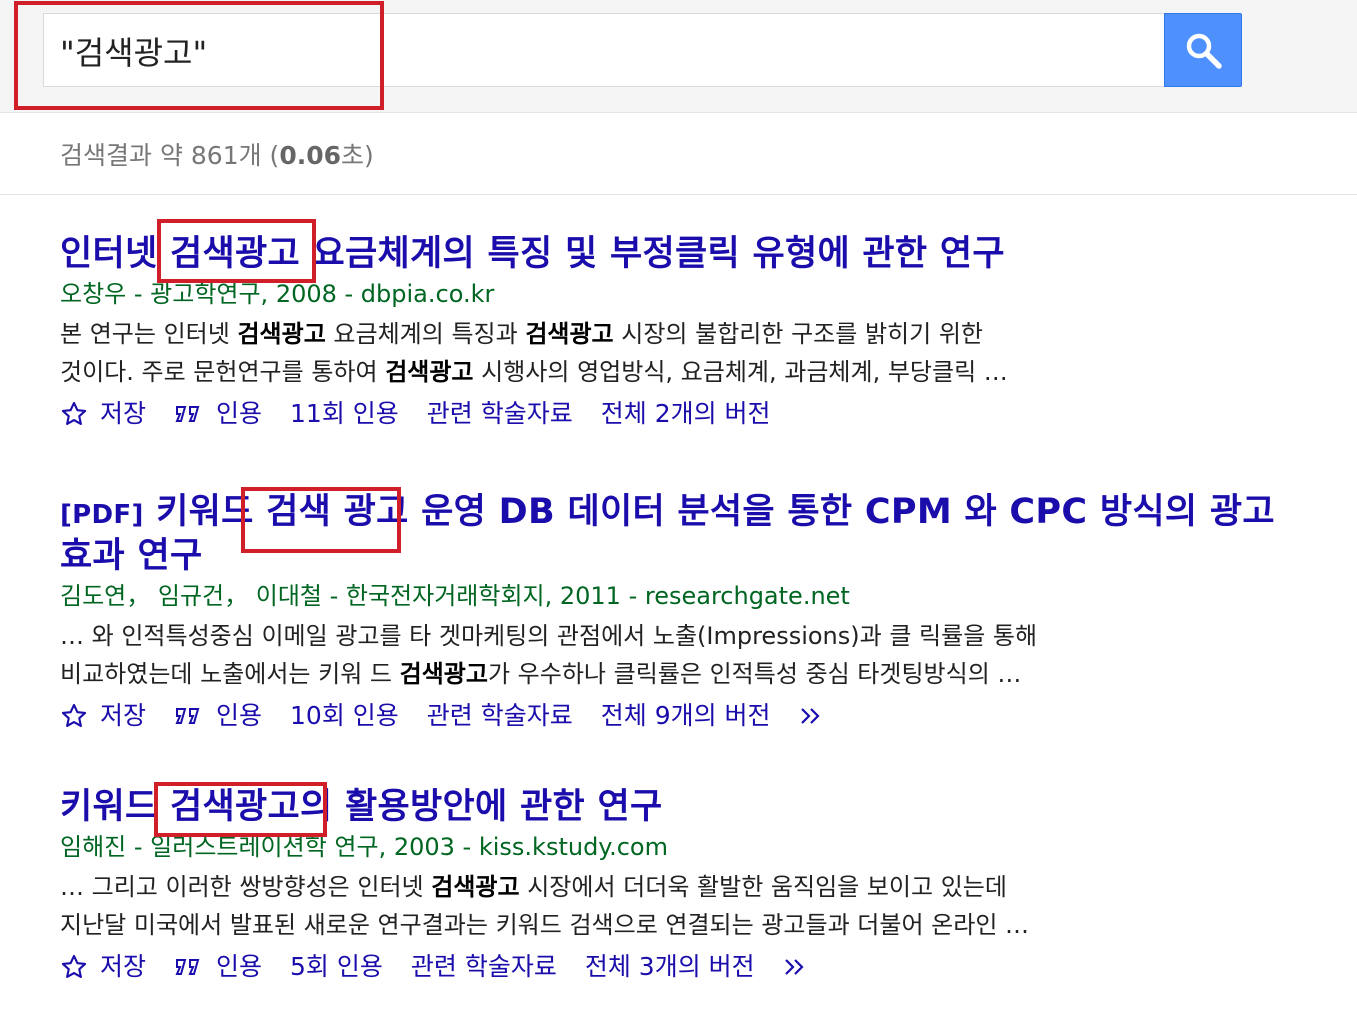  Describe the element at coordinates (277, 294) in the screenshot. I see `result-meta: 오창우 - 광고학연구, 2008 - dbpia.co.kr` at that location.